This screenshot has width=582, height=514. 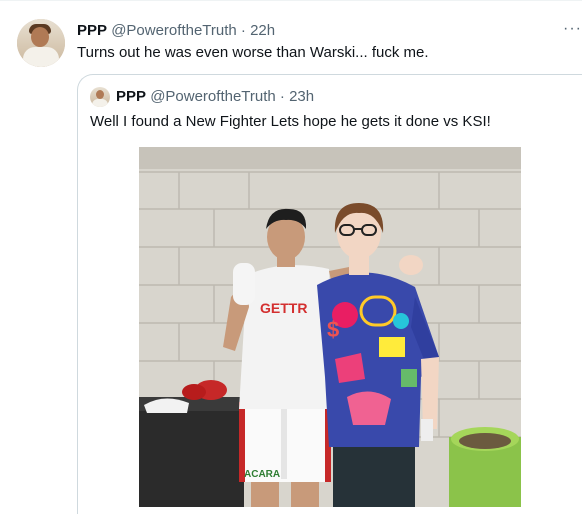 I want to click on timestamp: 22h, so click(x=262, y=30).